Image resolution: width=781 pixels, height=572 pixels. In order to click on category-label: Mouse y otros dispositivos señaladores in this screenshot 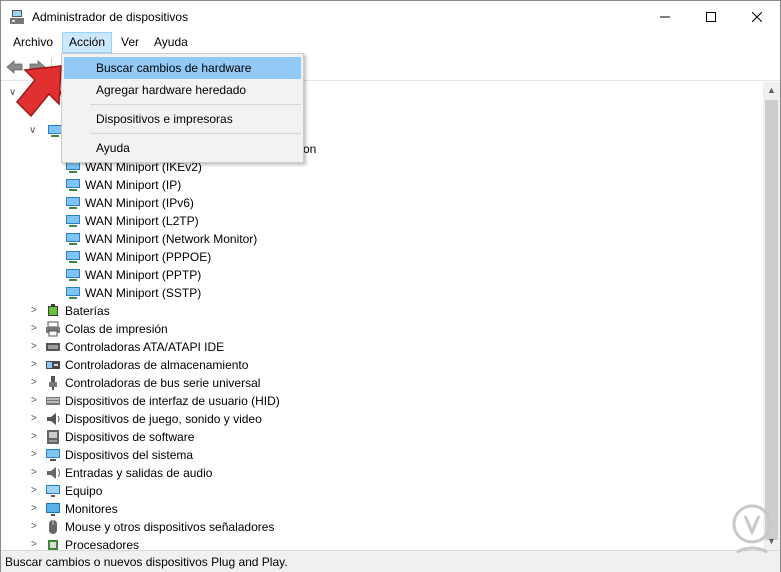, I will do `click(170, 527)`.